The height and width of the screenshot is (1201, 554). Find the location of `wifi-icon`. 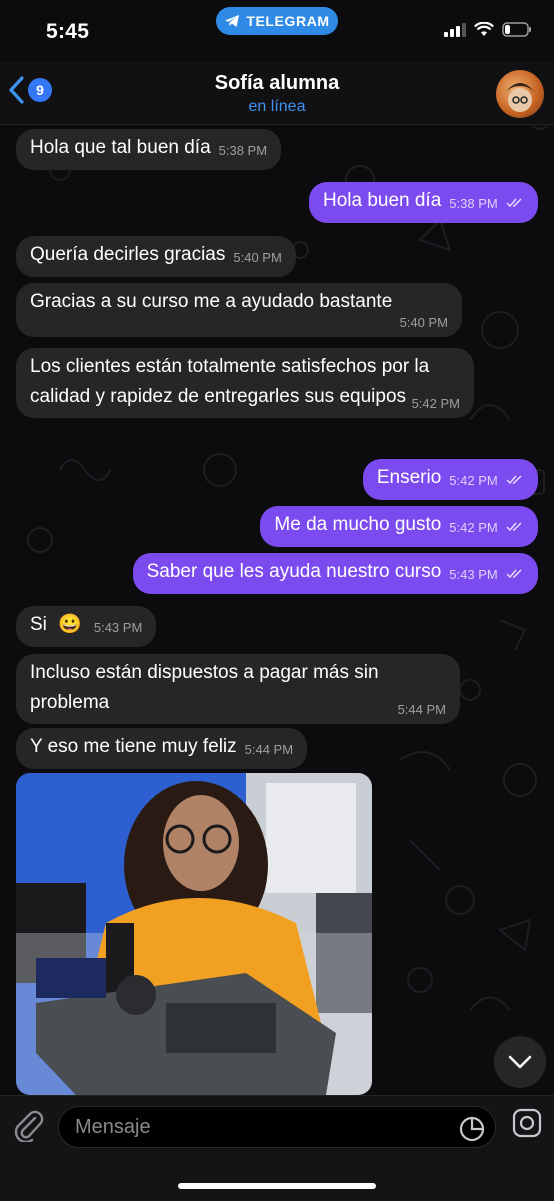

wifi-icon is located at coordinates (484, 29).